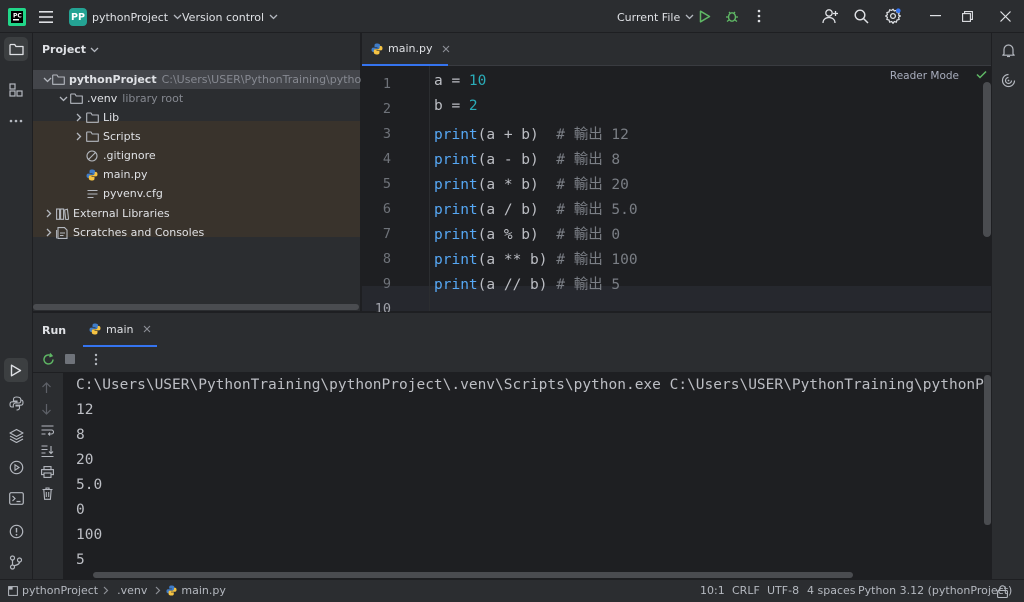 This screenshot has height=602, width=1024. Describe the element at coordinates (783, 590) in the screenshot. I see `file-encoding: UTF-8` at that location.